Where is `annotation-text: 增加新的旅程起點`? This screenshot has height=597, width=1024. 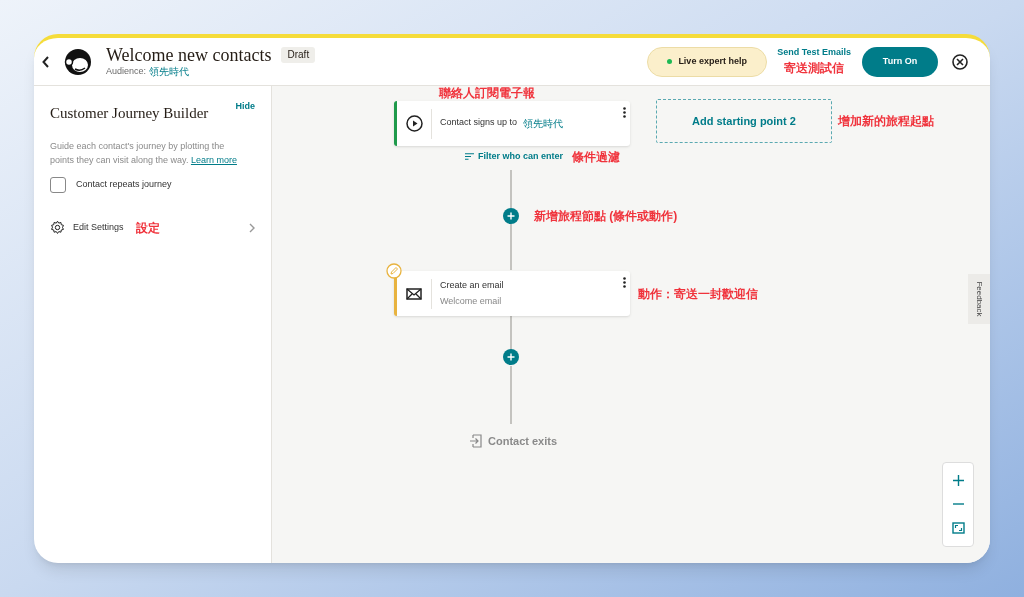 annotation-text: 增加新的旅程起點 is located at coordinates (886, 121).